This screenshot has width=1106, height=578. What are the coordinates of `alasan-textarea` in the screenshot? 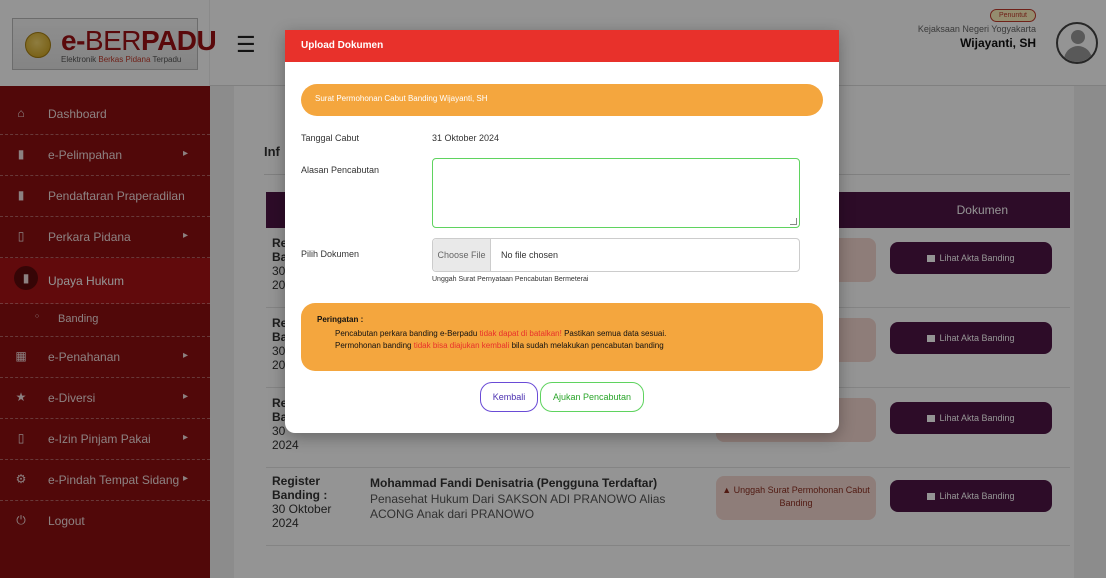 It's located at (616, 193).